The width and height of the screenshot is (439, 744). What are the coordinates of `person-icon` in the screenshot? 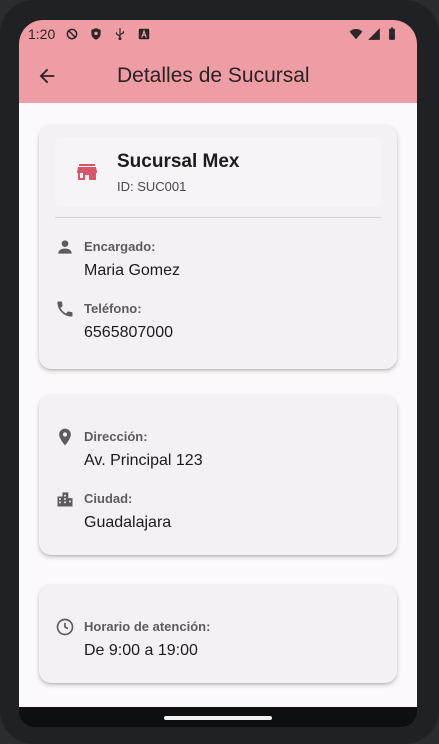 It's located at (65, 247).